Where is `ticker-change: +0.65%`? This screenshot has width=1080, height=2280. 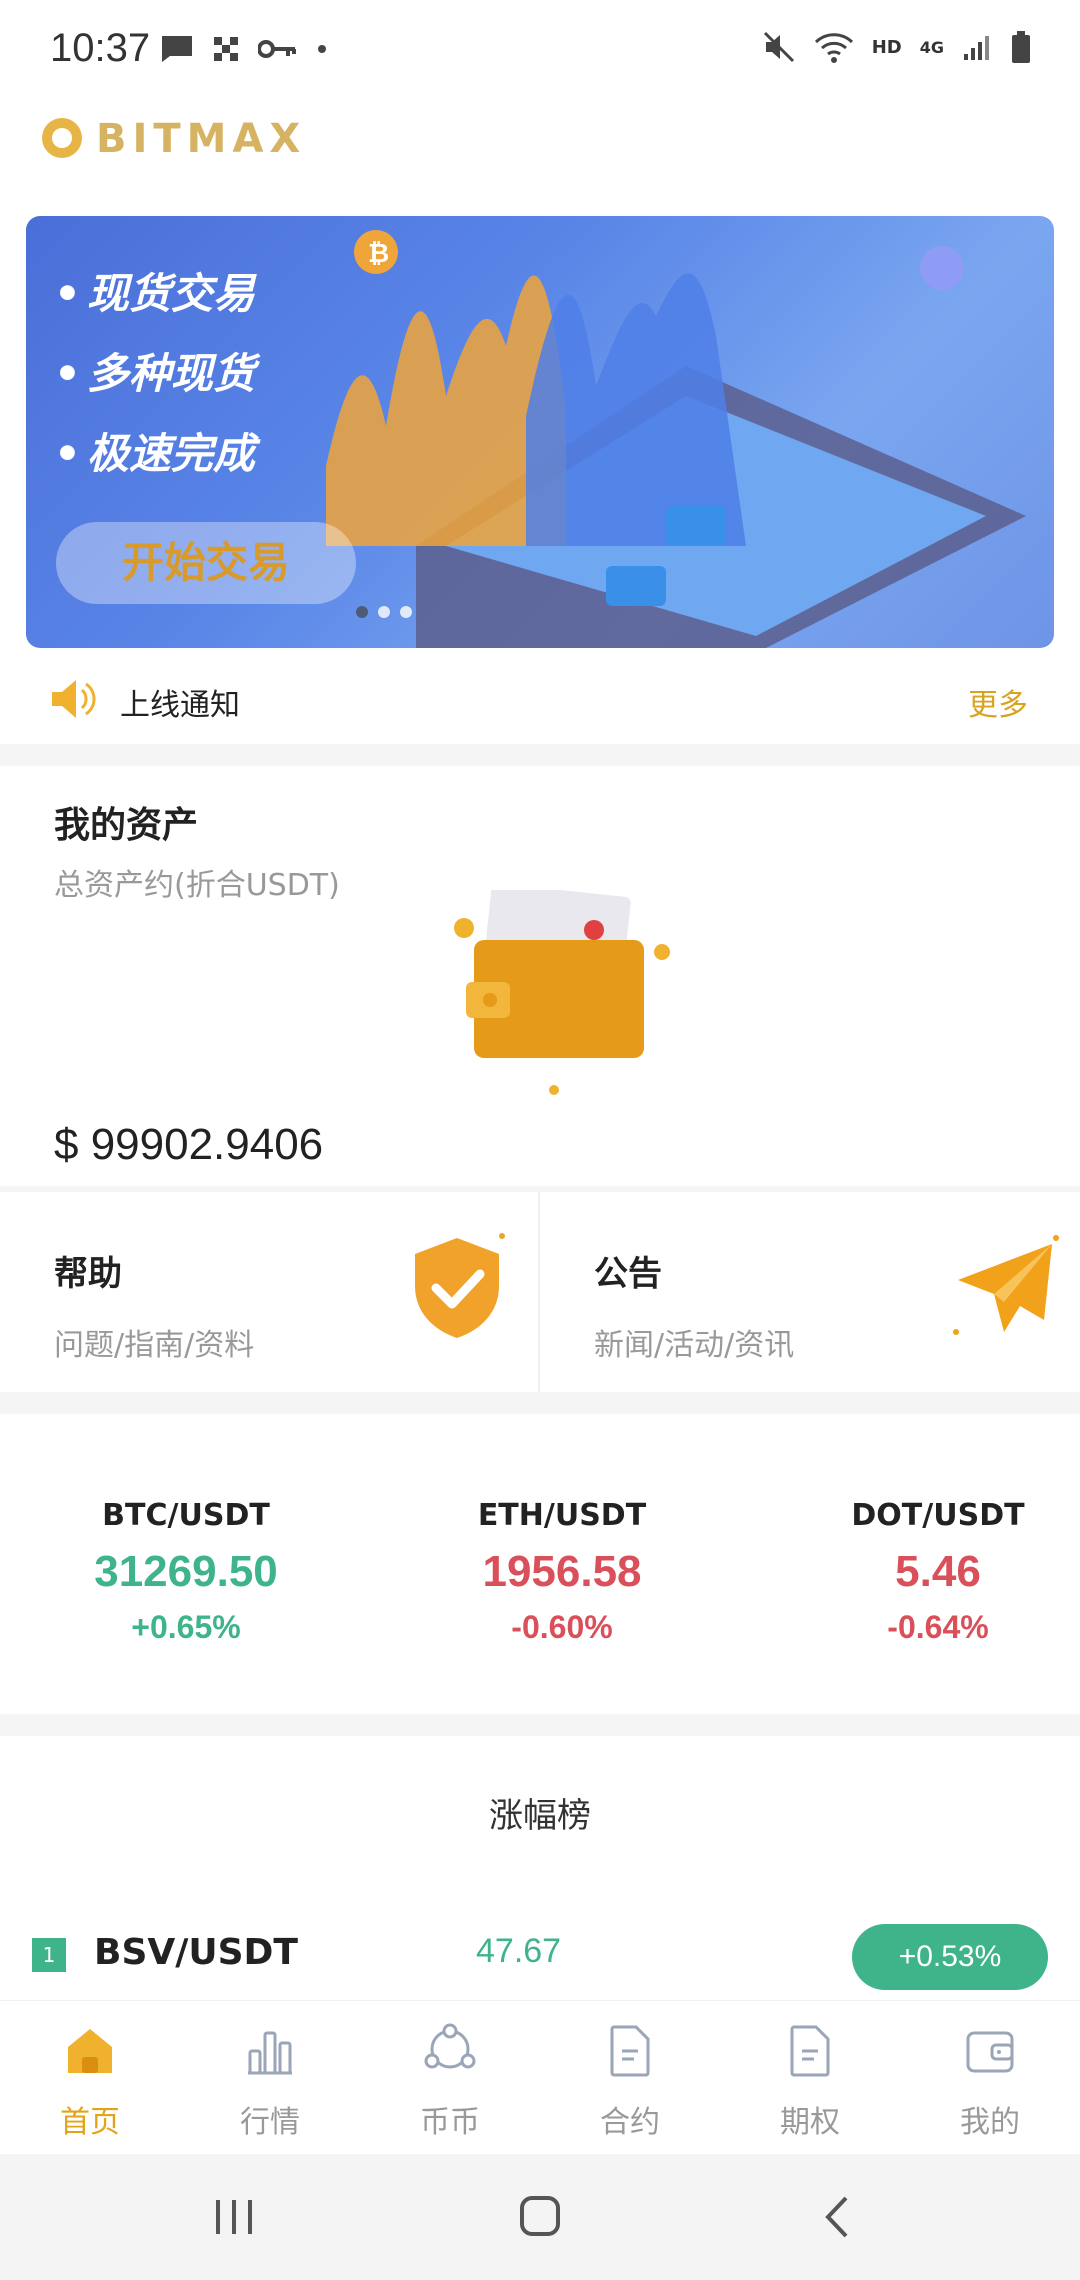 ticker-change: +0.65% is located at coordinates (186, 1627).